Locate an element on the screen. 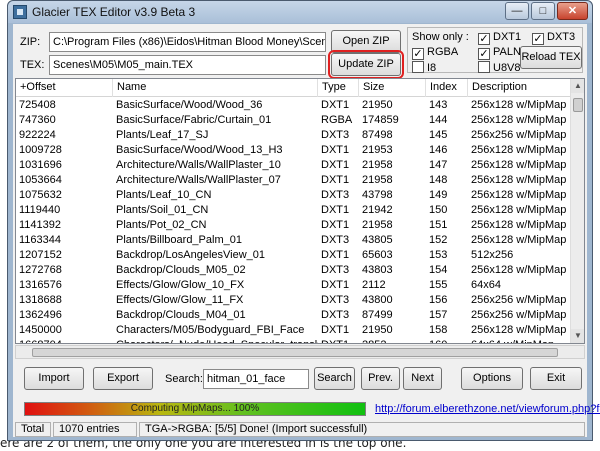 This screenshot has width=600, height=451. filter-u8v8-checkbox: U8V8 is located at coordinates (499, 68).